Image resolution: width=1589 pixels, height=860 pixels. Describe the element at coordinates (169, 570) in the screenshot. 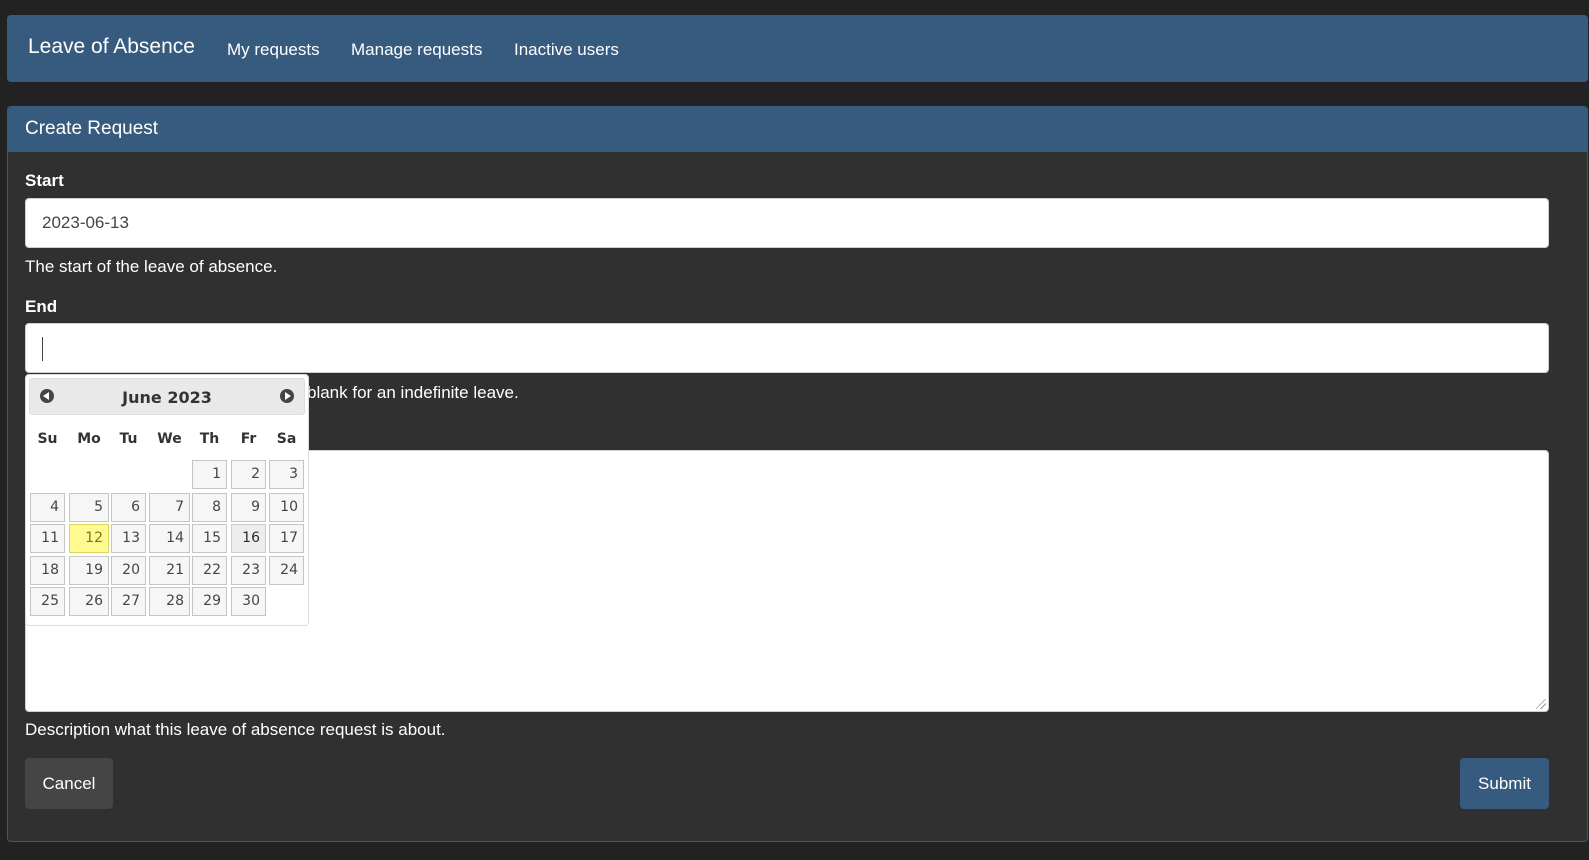

I see `calendar-day: 21` at that location.